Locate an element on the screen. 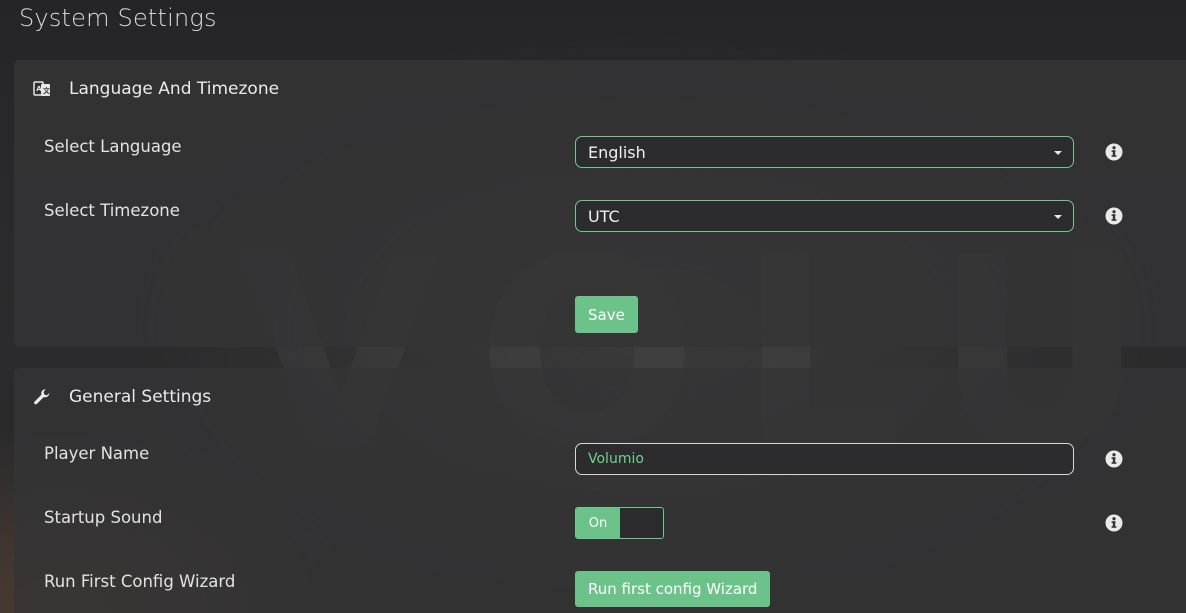 Image resolution: width=1186 pixels, height=613 pixels. startup-sound-label: Startup Sound is located at coordinates (103, 517).